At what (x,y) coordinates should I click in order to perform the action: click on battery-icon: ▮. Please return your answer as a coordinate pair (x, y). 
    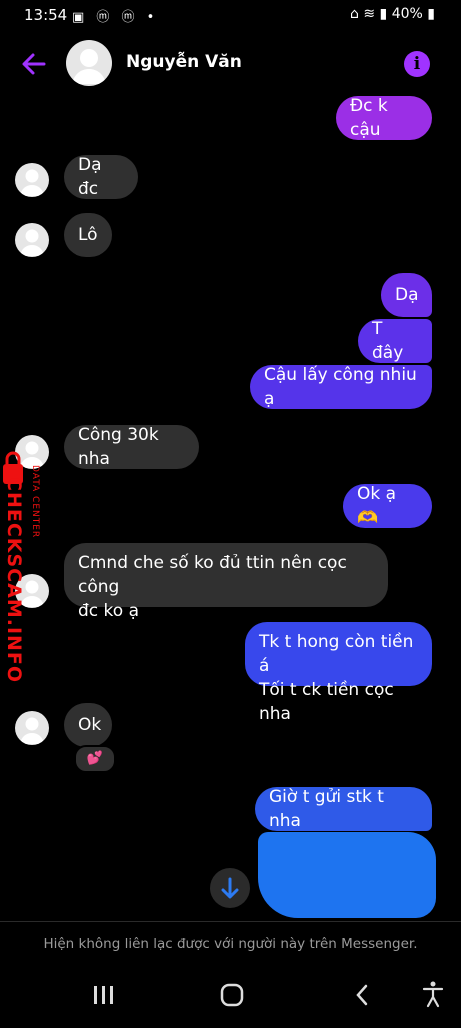
    Looking at the image, I should click on (431, 14).